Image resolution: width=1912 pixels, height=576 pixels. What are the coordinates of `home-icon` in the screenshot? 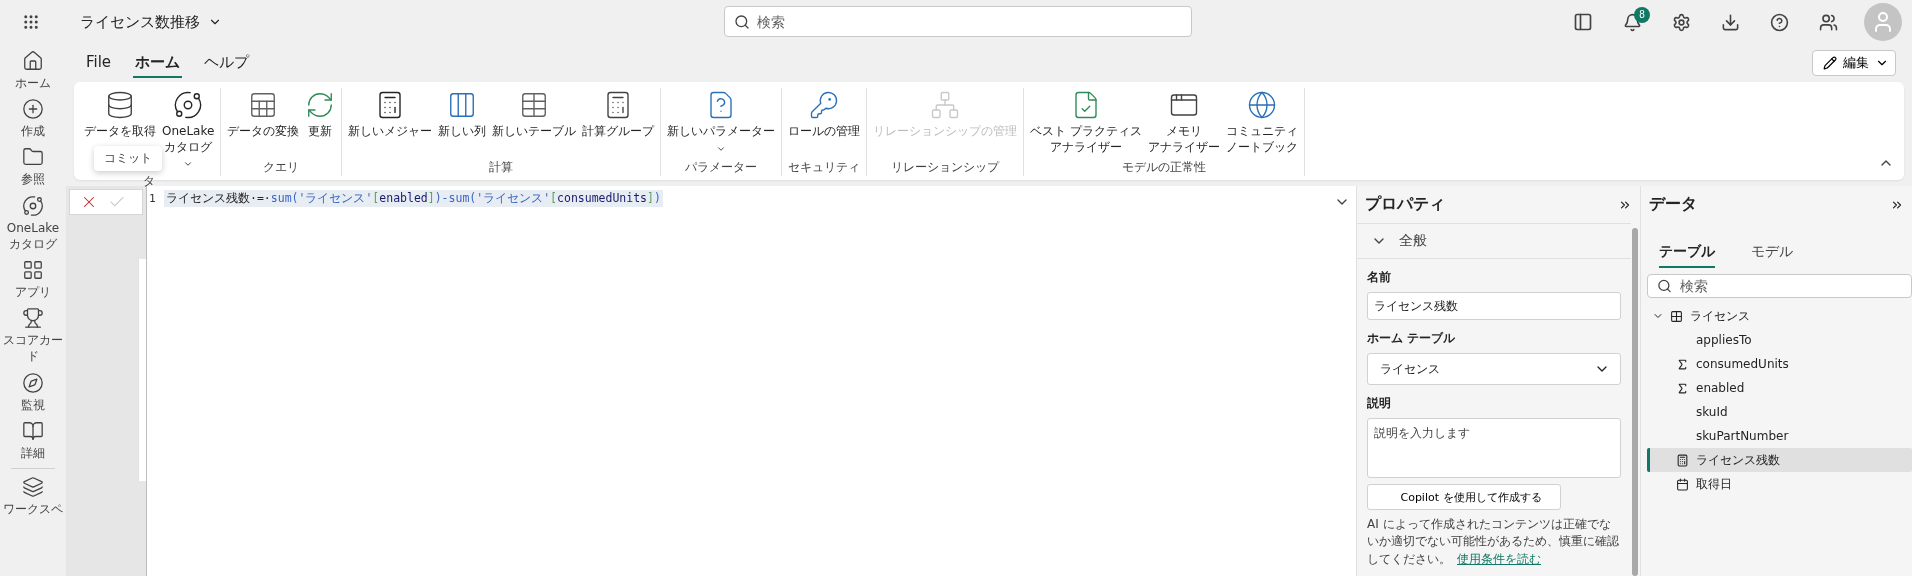 It's located at (33, 61).